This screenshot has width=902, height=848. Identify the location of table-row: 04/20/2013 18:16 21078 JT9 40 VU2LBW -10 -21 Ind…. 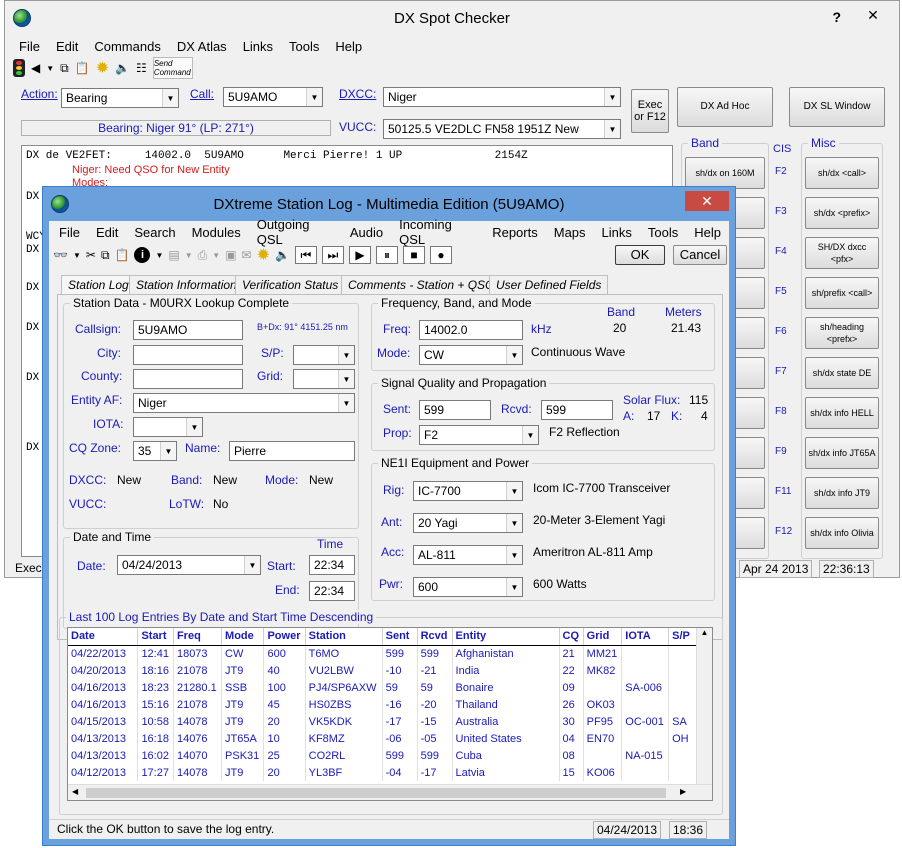
(383, 670).